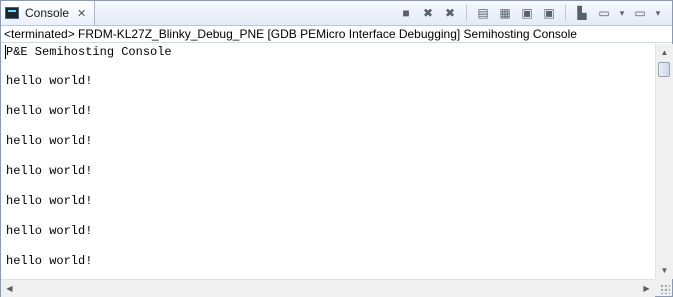 The width and height of the screenshot is (673, 297). What do you see at coordinates (549, 13) in the screenshot?
I see `show-console-on-stderr-icon: ▣` at bounding box center [549, 13].